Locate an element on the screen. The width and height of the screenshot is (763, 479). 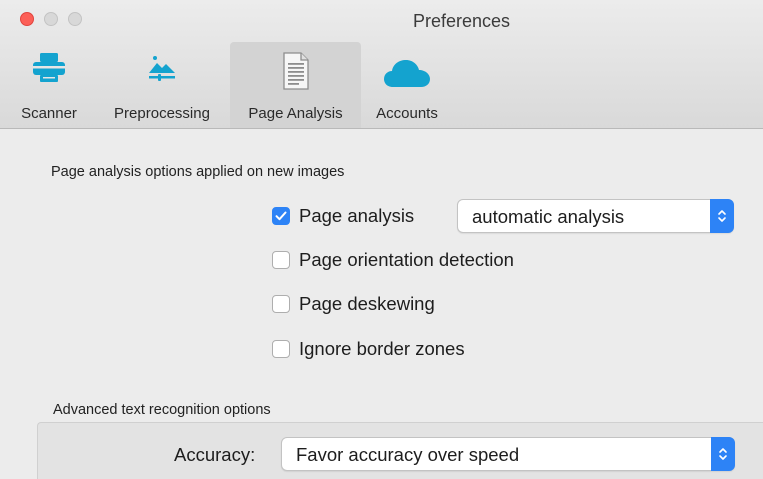
page-deskewing-checkbox is located at coordinates (281, 304).